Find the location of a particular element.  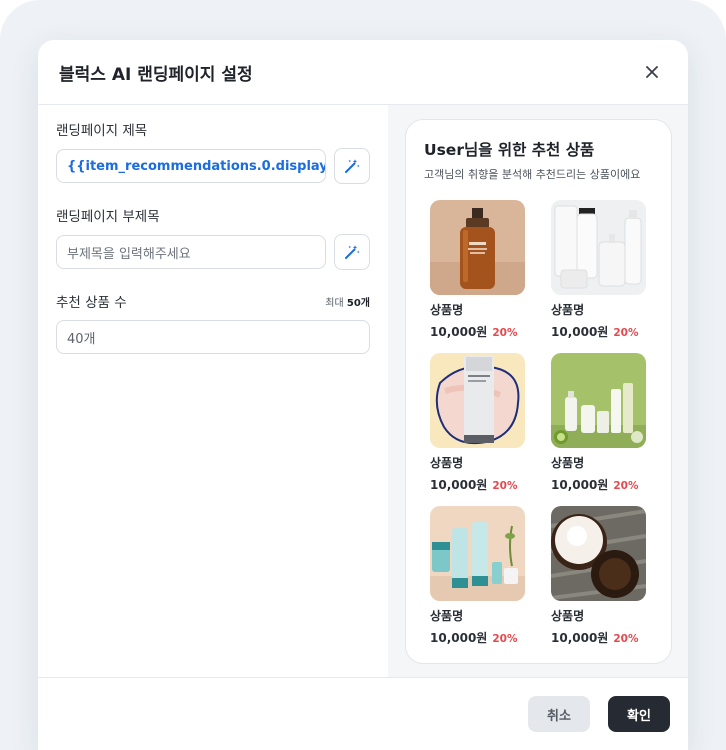

modal-title: 블럭스 AI 랜딩페이지 설정 is located at coordinates (156, 74).